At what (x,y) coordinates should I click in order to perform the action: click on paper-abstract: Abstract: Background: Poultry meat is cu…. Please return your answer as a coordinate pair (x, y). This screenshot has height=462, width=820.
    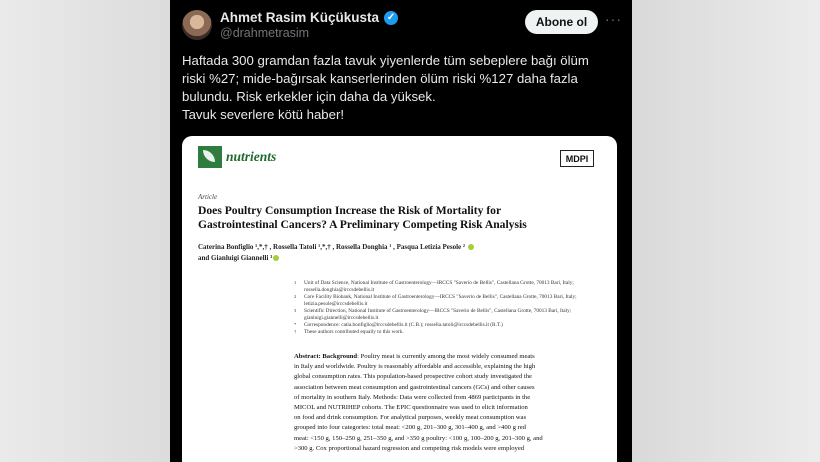
    Looking at the image, I should click on (450, 403).